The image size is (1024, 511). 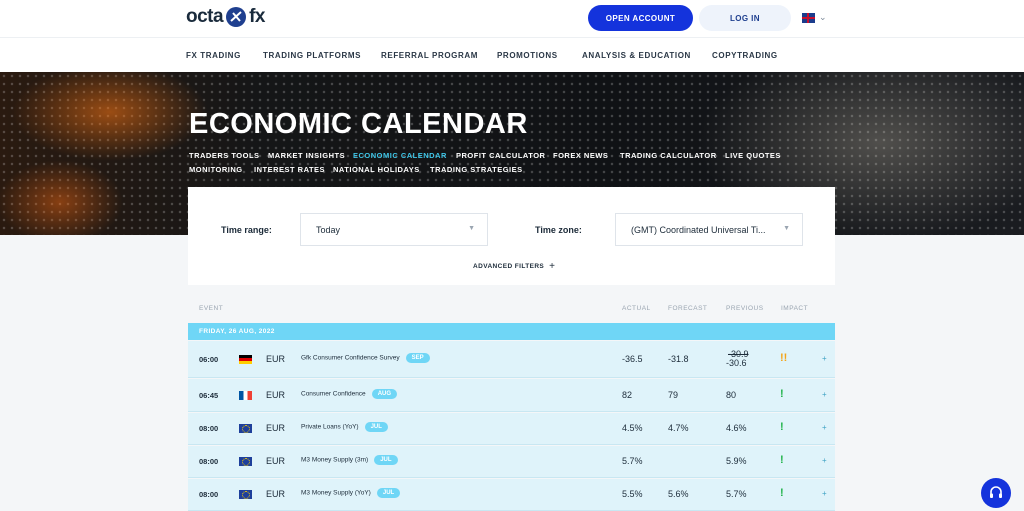 I want to click on period-badge: SEP, so click(x=417, y=358).